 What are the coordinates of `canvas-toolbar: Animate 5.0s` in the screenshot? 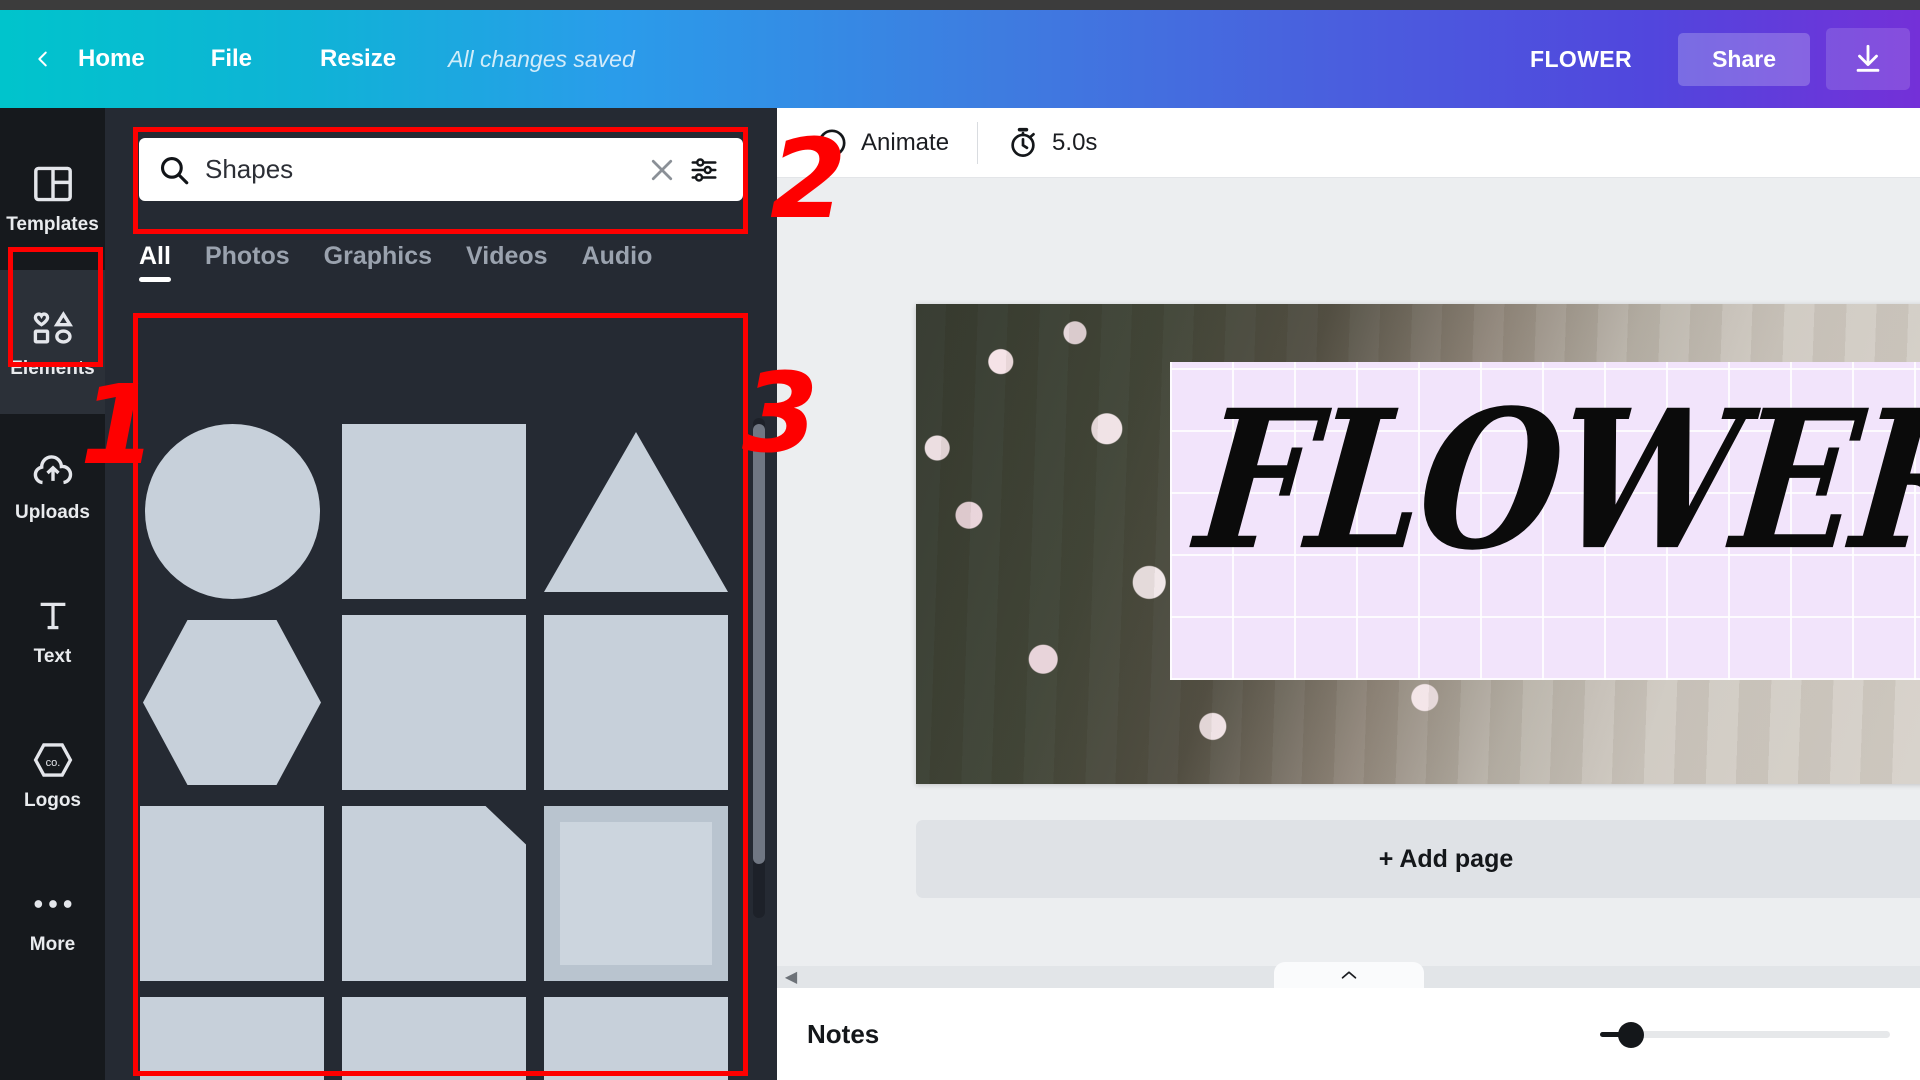 It's located at (1348, 143).